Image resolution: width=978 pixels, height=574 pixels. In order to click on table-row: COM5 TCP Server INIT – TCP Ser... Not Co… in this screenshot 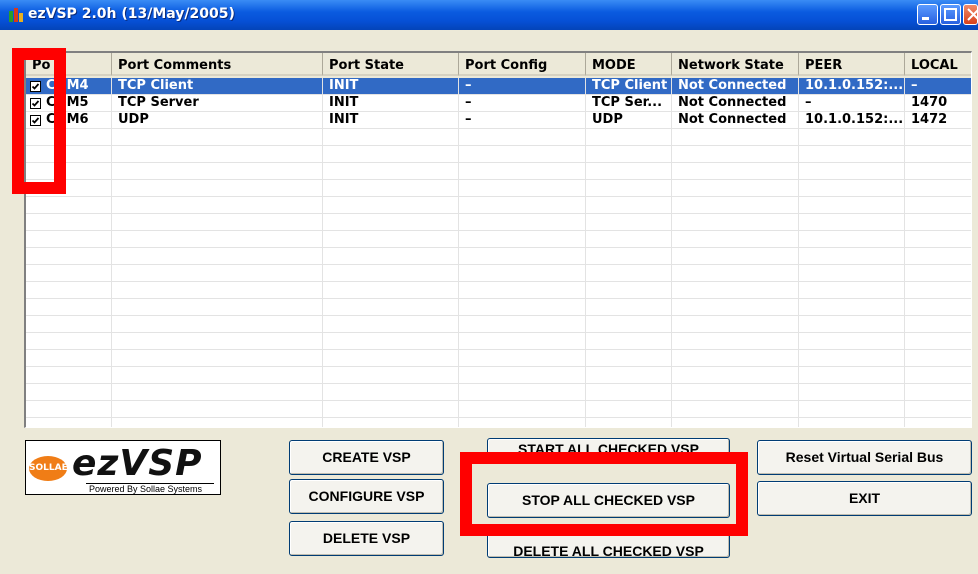, I will do `click(498, 103)`.